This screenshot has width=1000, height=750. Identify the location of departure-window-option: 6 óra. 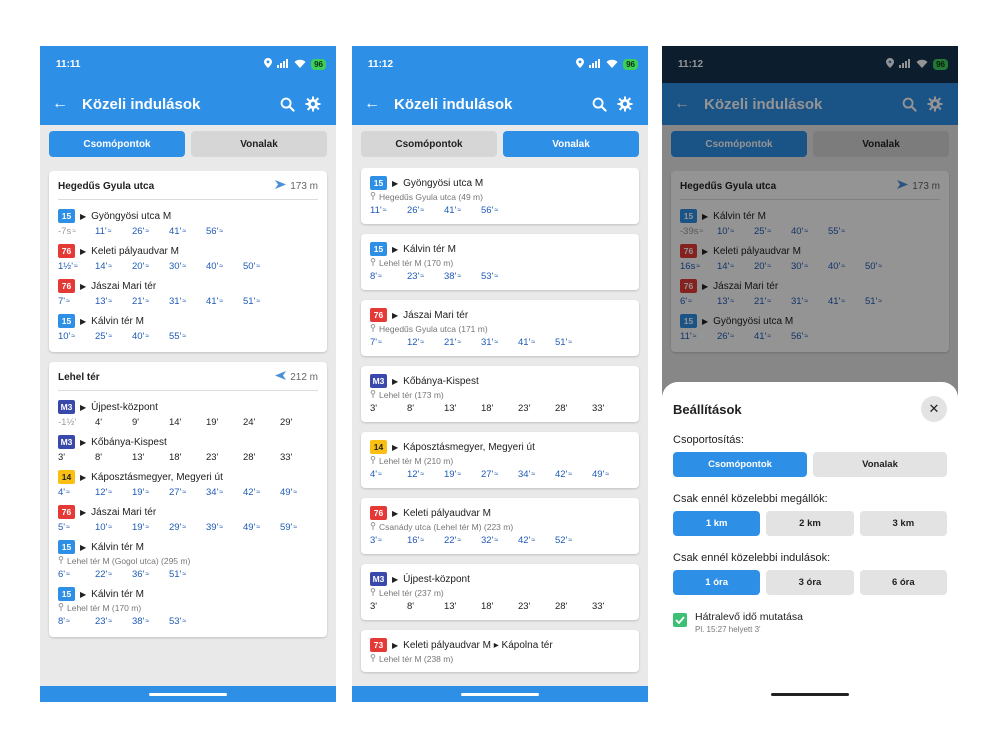
(903, 582).